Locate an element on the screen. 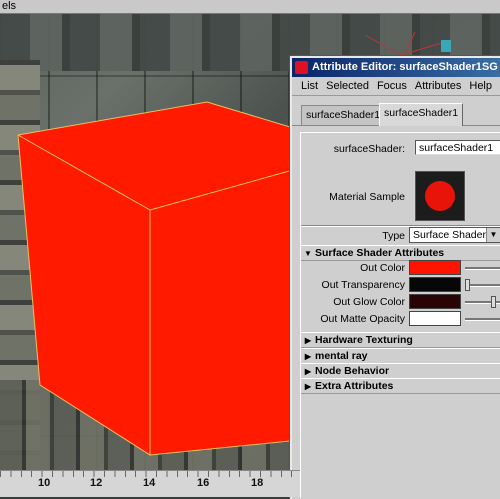  ruler-tick-label: 10 is located at coordinates (44, 483).